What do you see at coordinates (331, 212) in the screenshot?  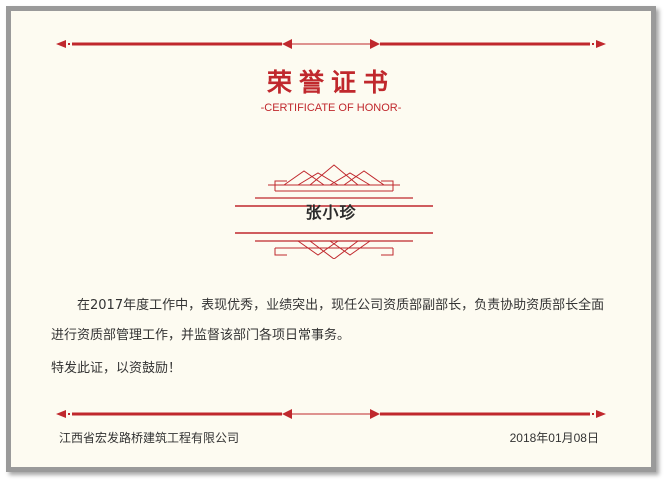 I see `recipient-name: 张小珍` at bounding box center [331, 212].